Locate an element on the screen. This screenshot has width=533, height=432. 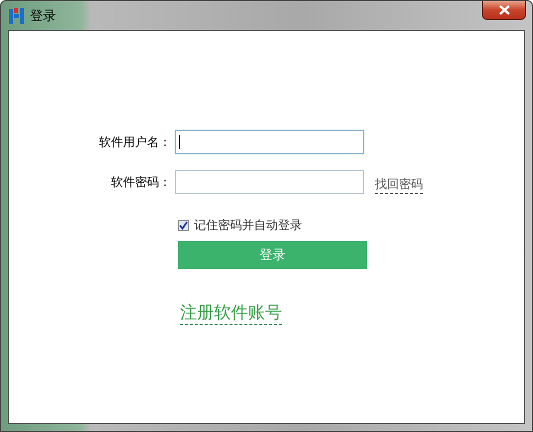
field-label: 软件用户名： is located at coordinates (135, 142).